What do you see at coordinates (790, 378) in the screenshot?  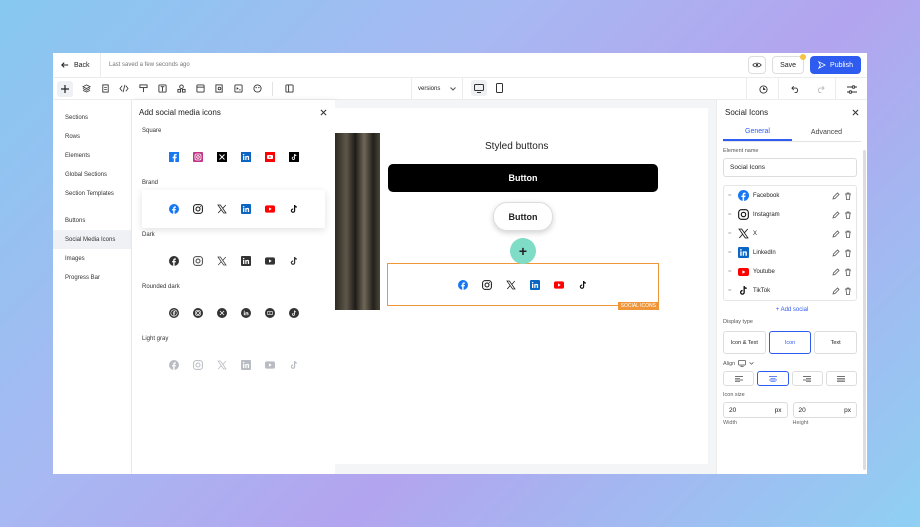 I see `align-selector` at bounding box center [790, 378].